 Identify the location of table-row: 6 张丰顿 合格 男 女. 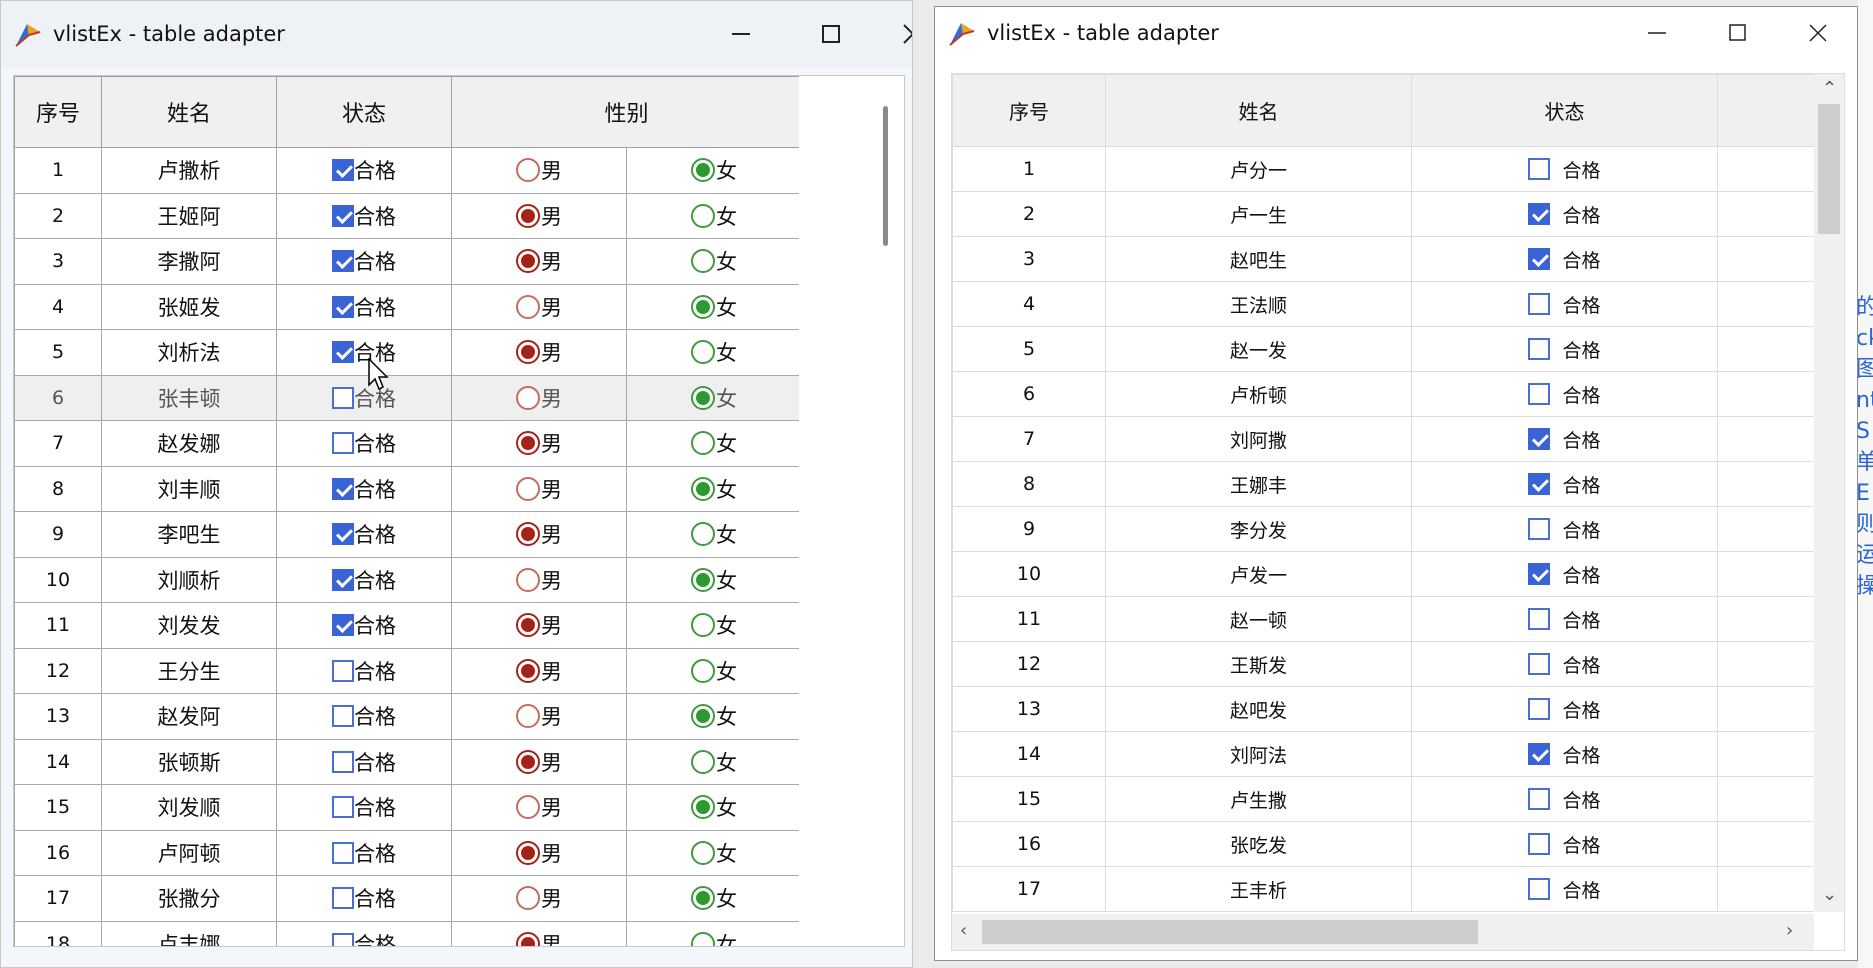
(408, 397).